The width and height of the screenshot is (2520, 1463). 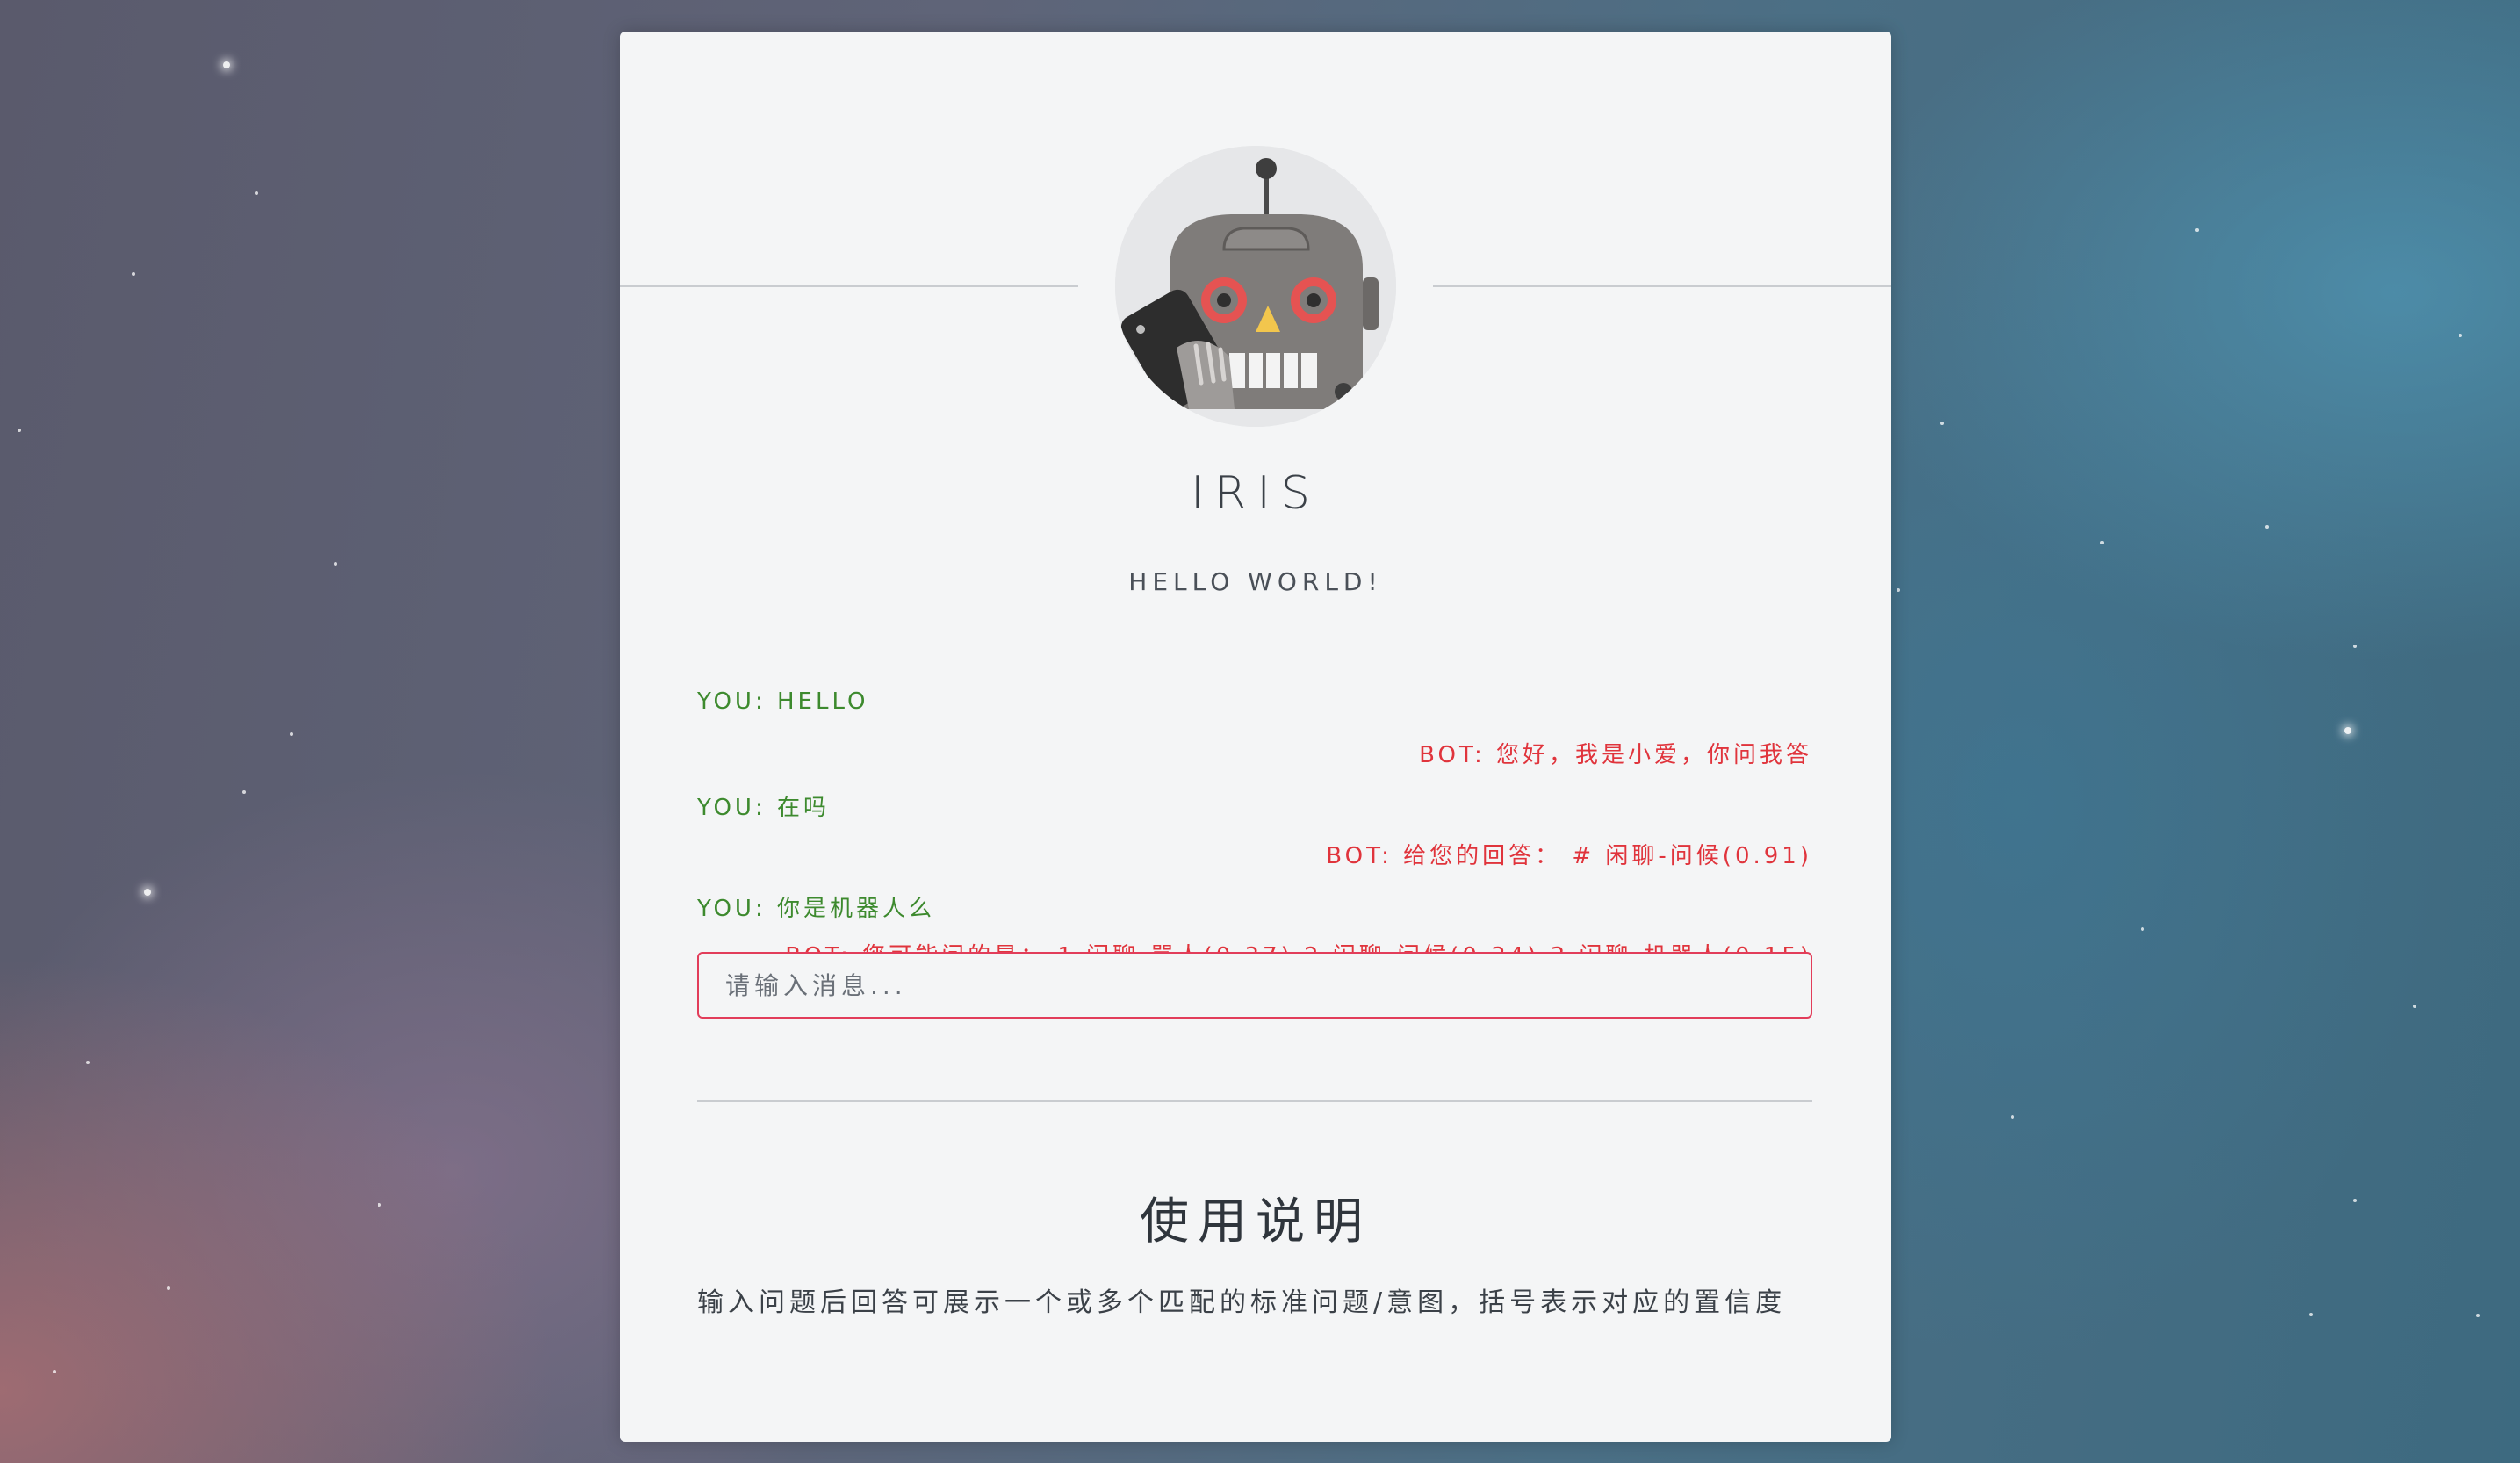 What do you see at coordinates (1256, 1221) in the screenshot?
I see `usage-heading: 使用说明` at bounding box center [1256, 1221].